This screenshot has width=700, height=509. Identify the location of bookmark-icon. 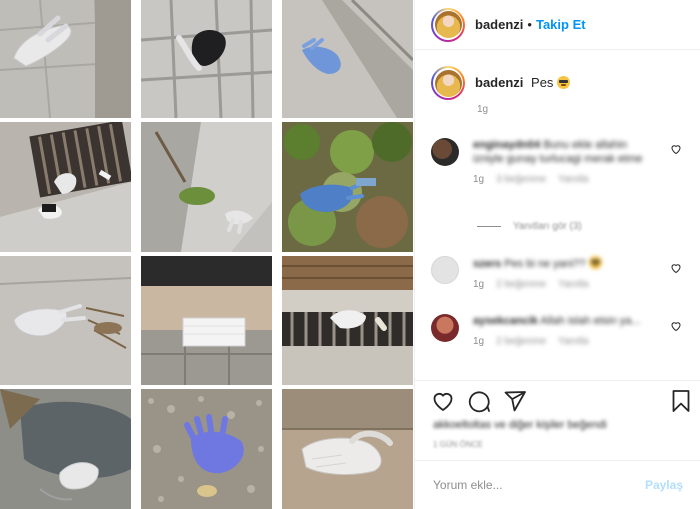
(681, 401).